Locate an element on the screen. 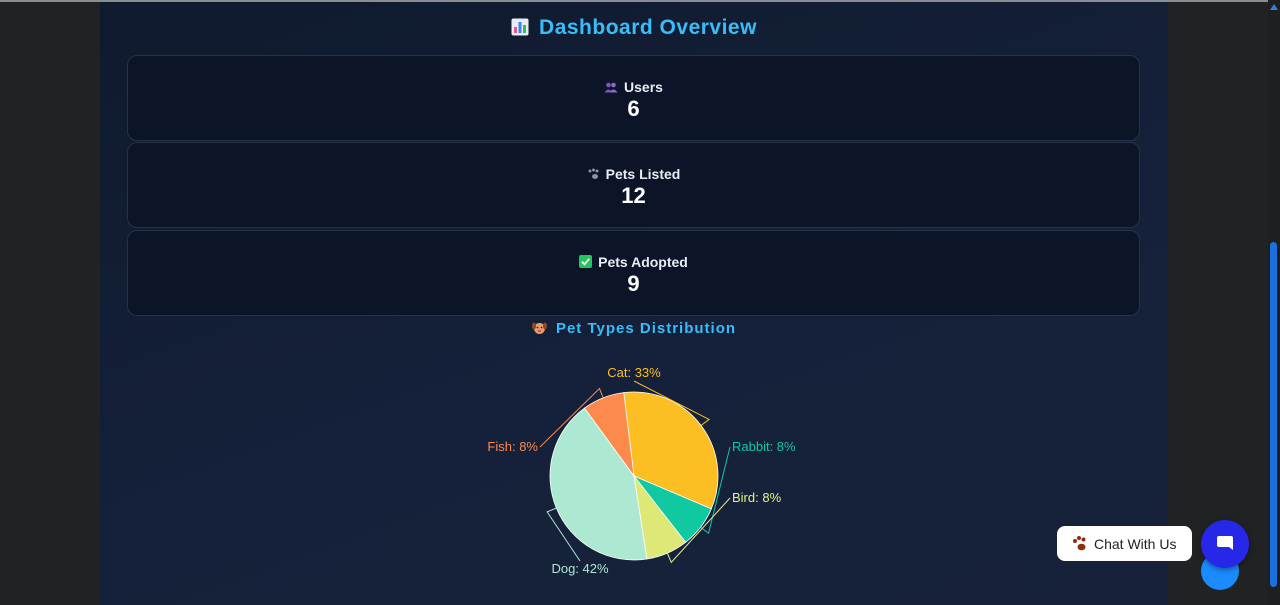 The width and height of the screenshot is (1280, 605). pie-label-dog: Dog: 42% is located at coordinates (580, 568).